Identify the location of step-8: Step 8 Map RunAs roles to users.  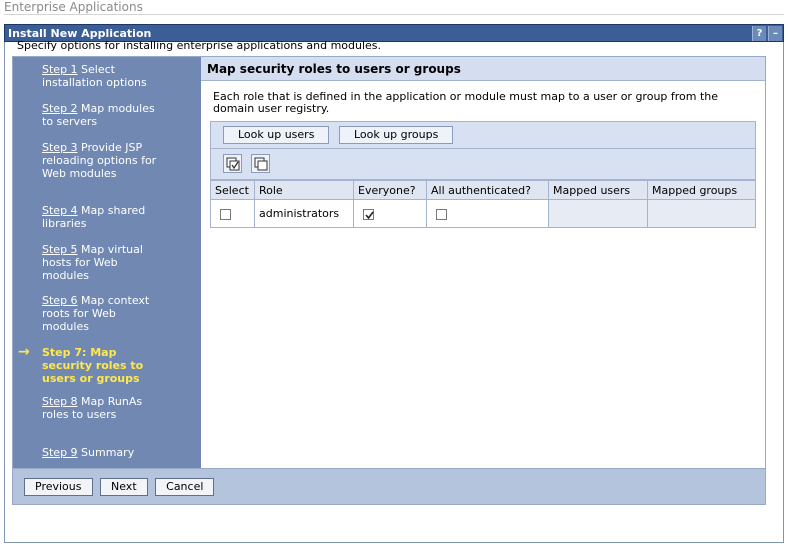
(92, 408).